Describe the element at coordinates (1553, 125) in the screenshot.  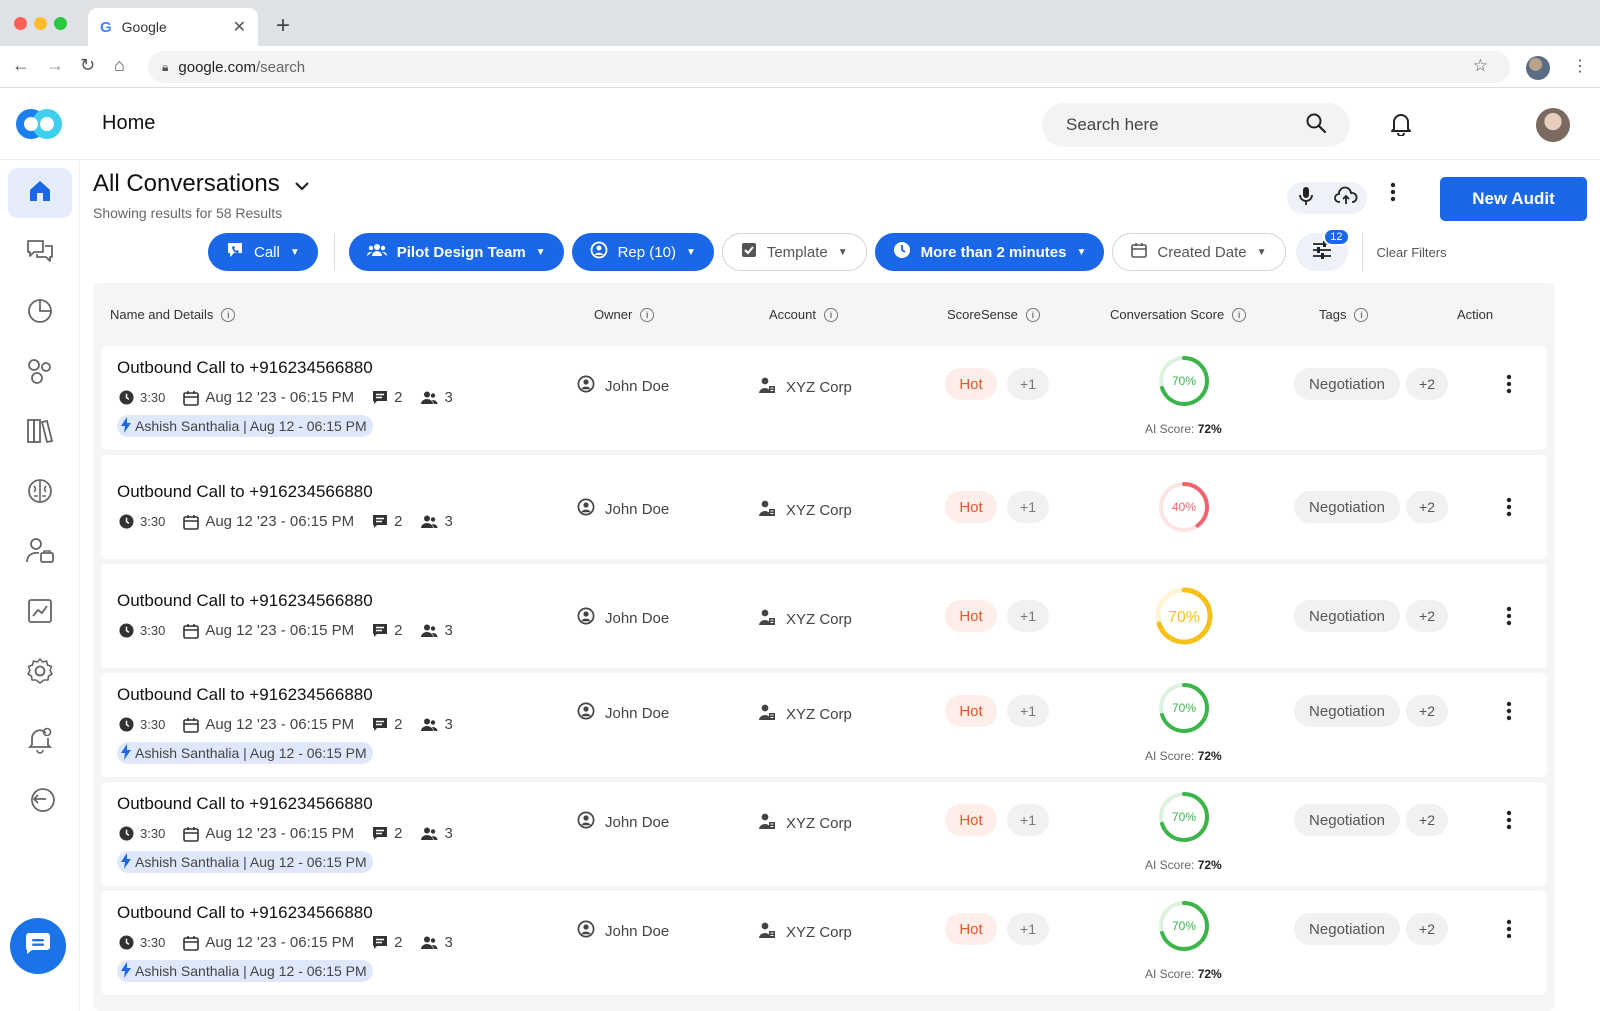
I see `user-avatar` at that location.